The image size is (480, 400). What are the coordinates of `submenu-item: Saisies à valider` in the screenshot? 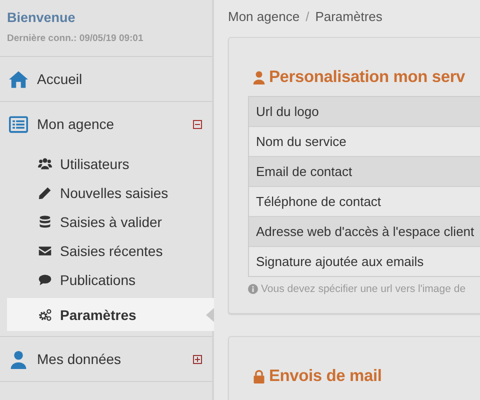 It's located at (109, 221).